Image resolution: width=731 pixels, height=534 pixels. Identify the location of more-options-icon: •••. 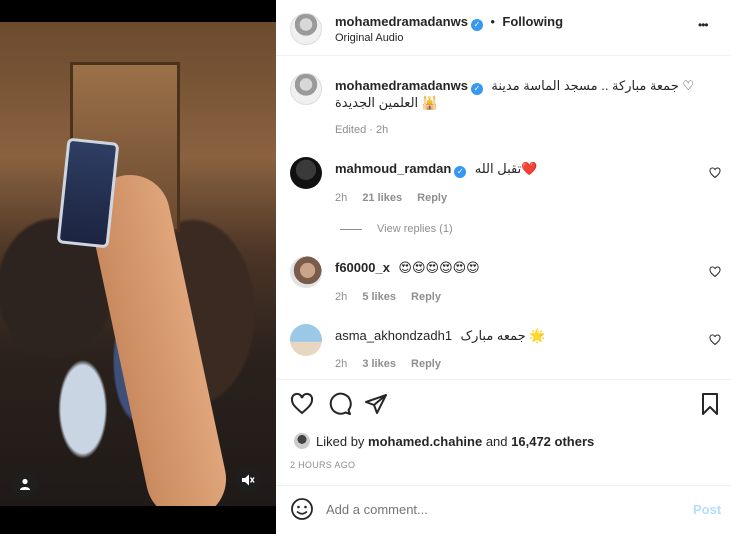
(703, 25).